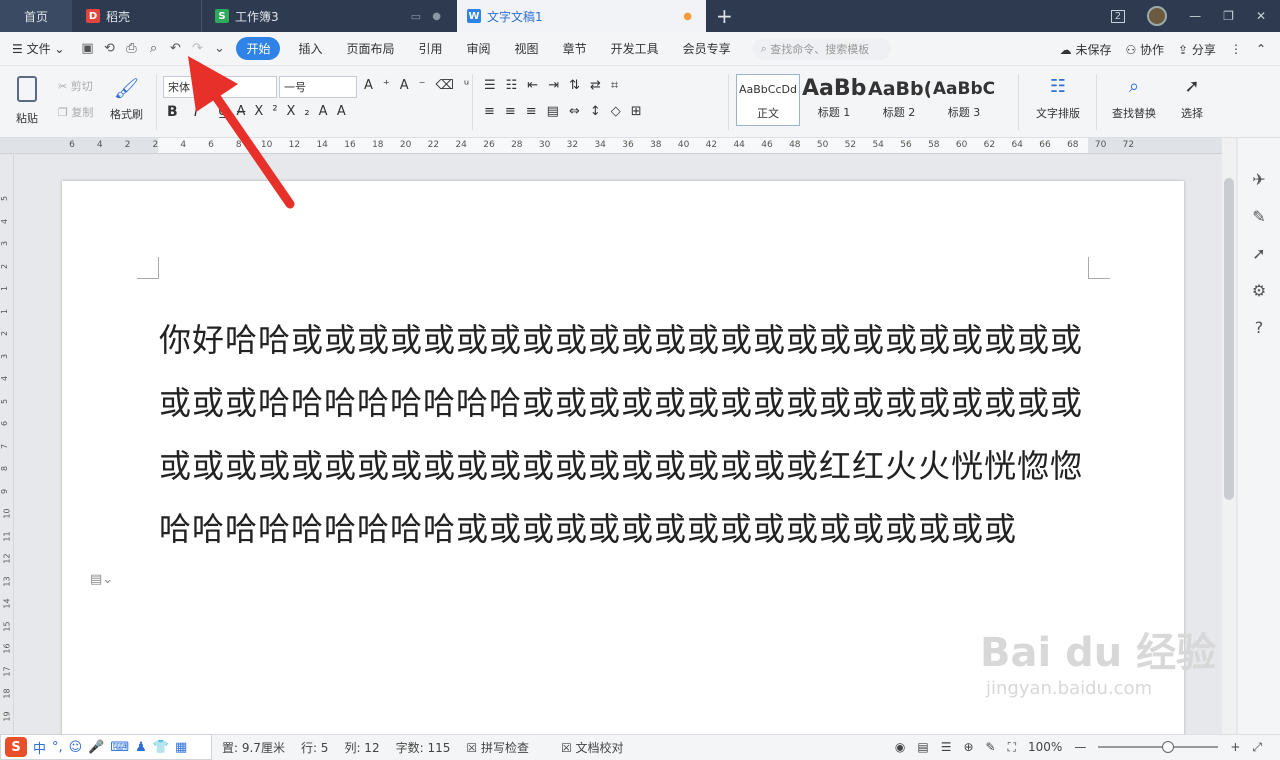 Image resolution: width=1280 pixels, height=760 pixels. What do you see at coordinates (87, 49) in the screenshot?
I see `save-icon: ▣` at bounding box center [87, 49].